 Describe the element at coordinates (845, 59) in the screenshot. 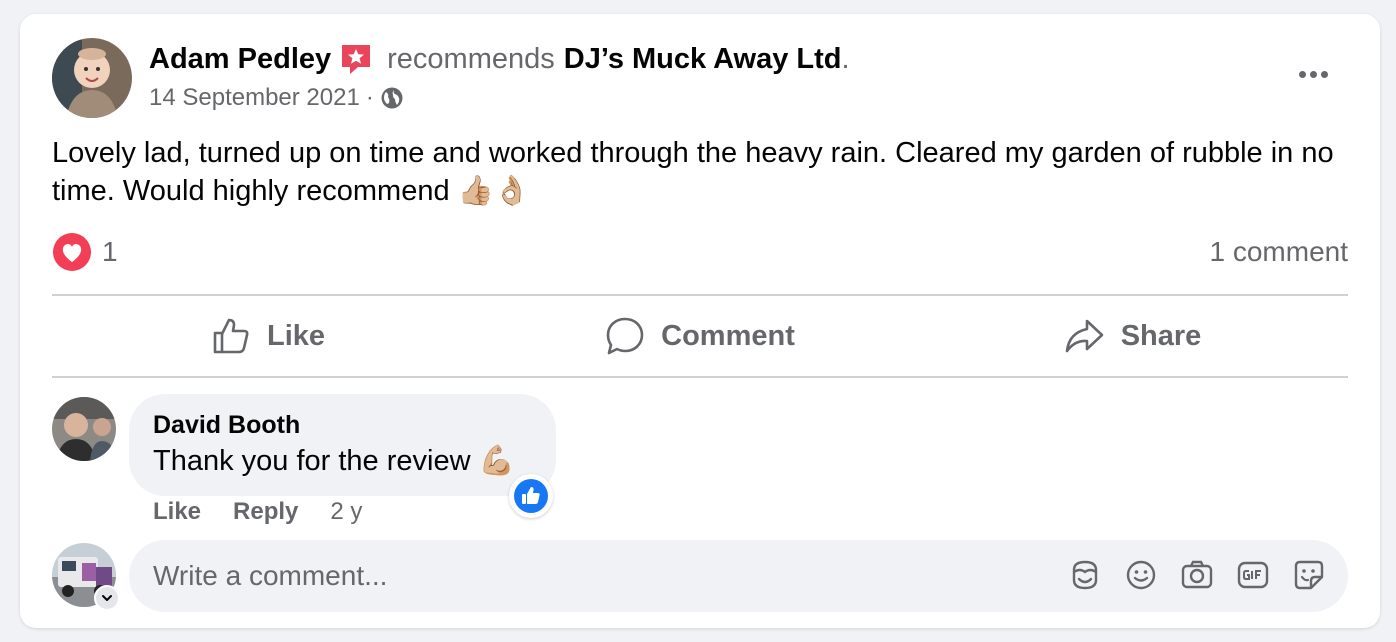

I see `header-period: .` at that location.